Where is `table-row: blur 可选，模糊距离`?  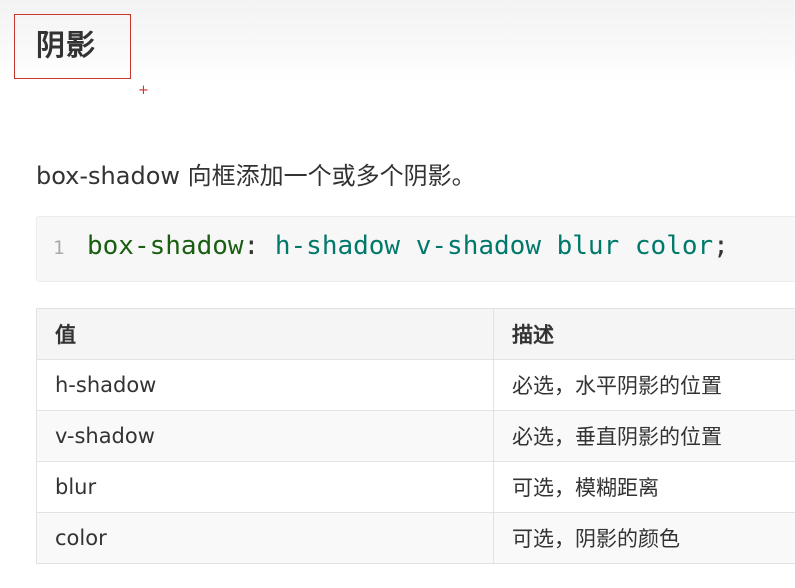
table-row: blur 可选，模糊距离 is located at coordinates (415, 487).